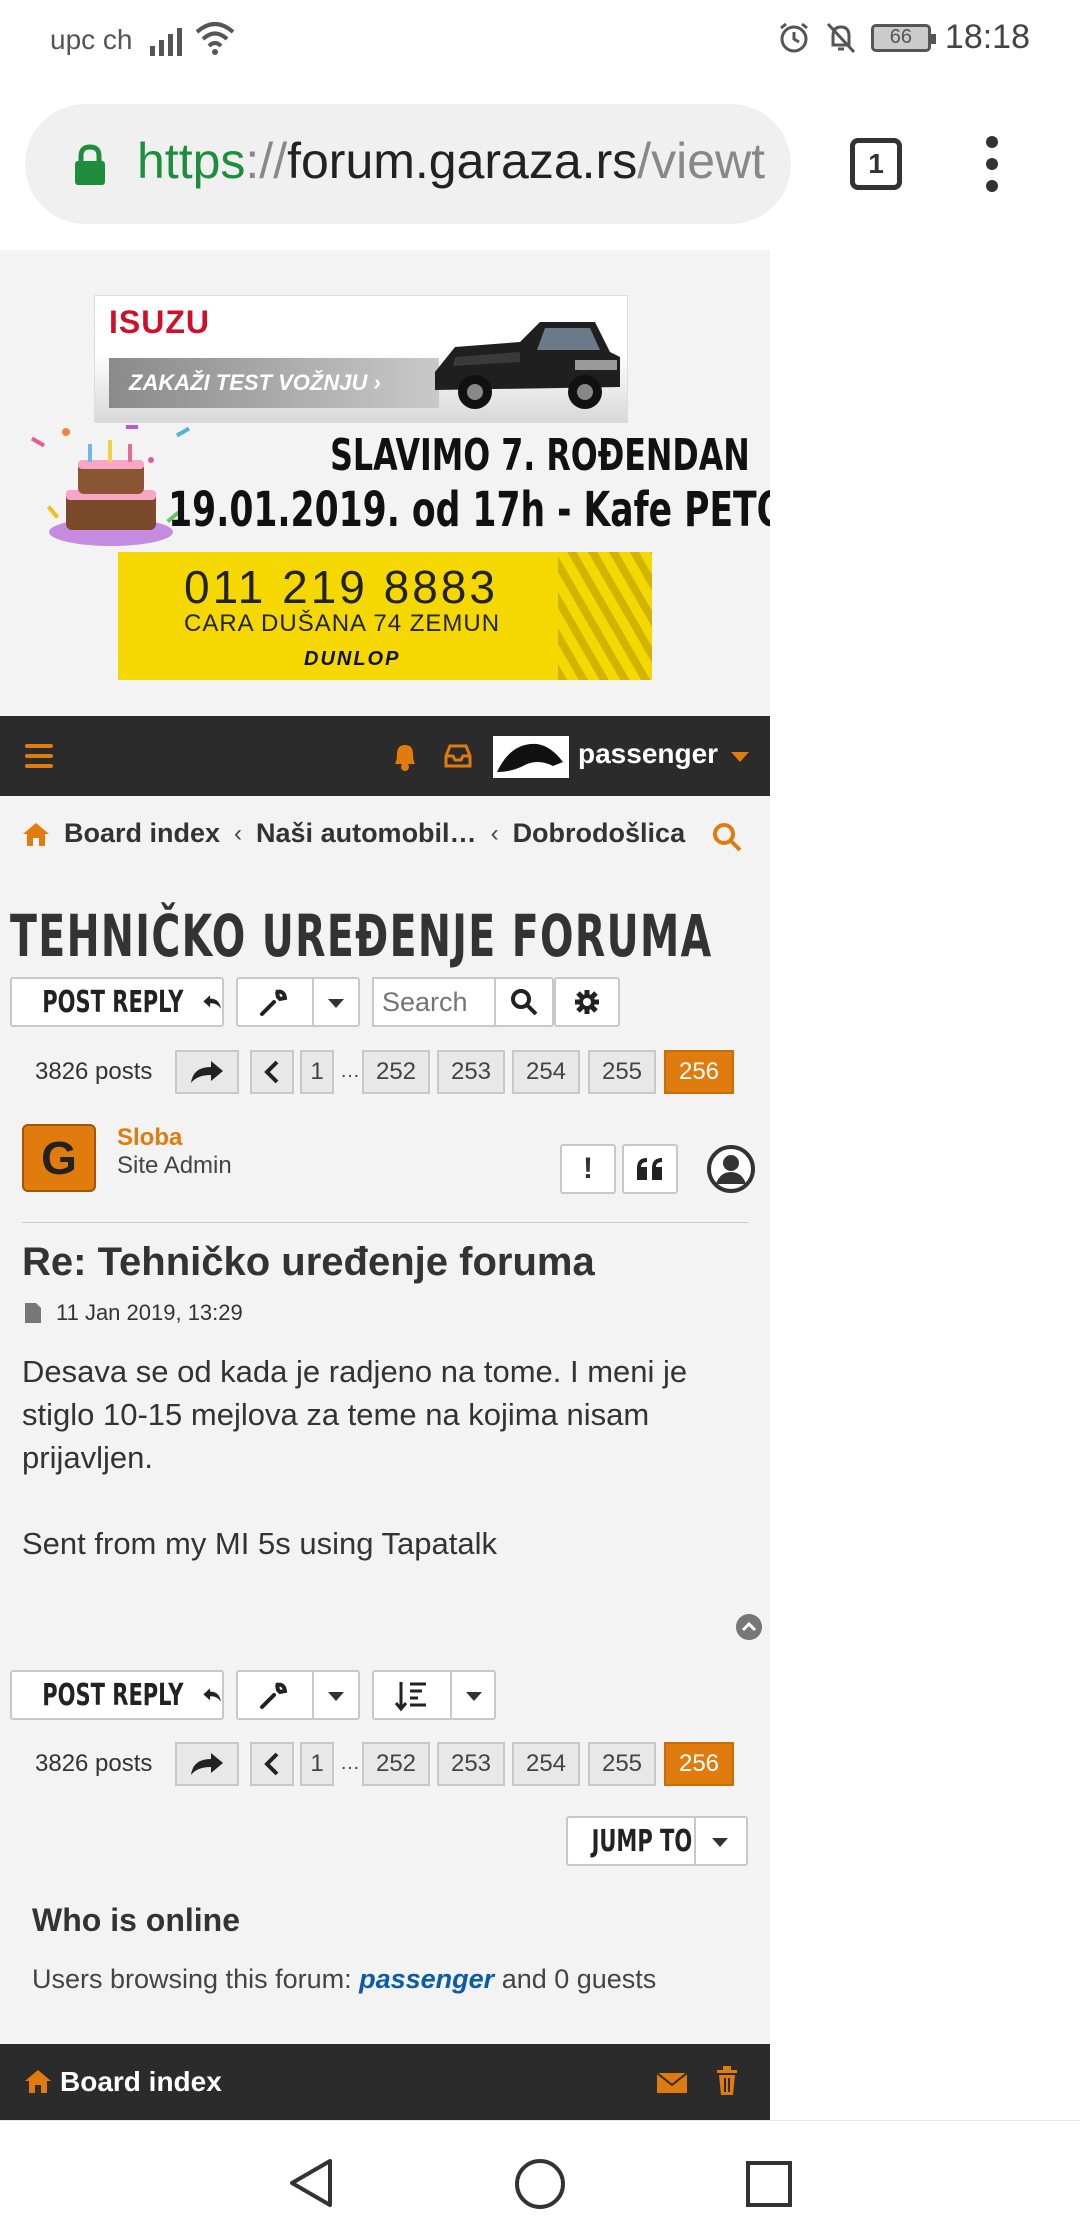 The width and height of the screenshot is (1080, 2240). What do you see at coordinates (142, 833) in the screenshot?
I see `breadcrumb-board-index: Board index` at bounding box center [142, 833].